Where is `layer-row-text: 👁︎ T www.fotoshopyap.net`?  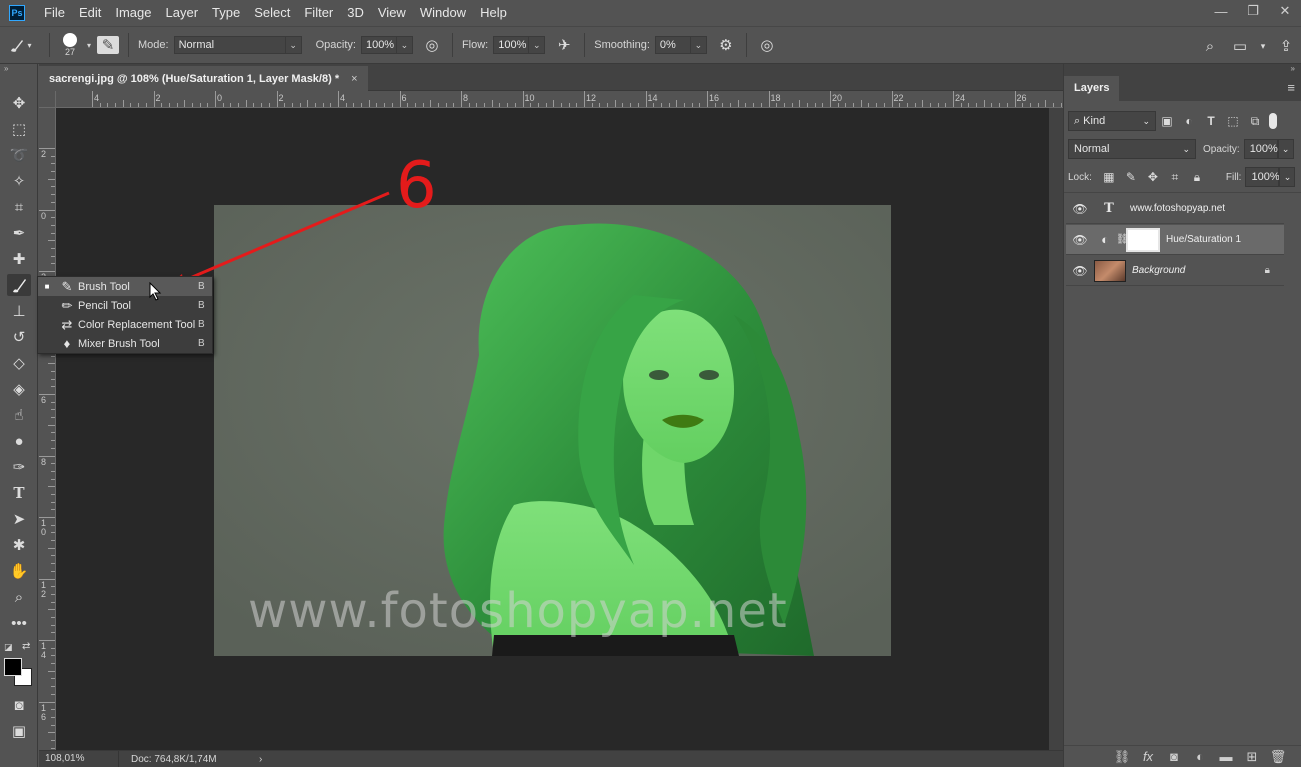
layer-row-text: 👁︎ T www.fotoshopyap.net is located at coordinates (1175, 209).